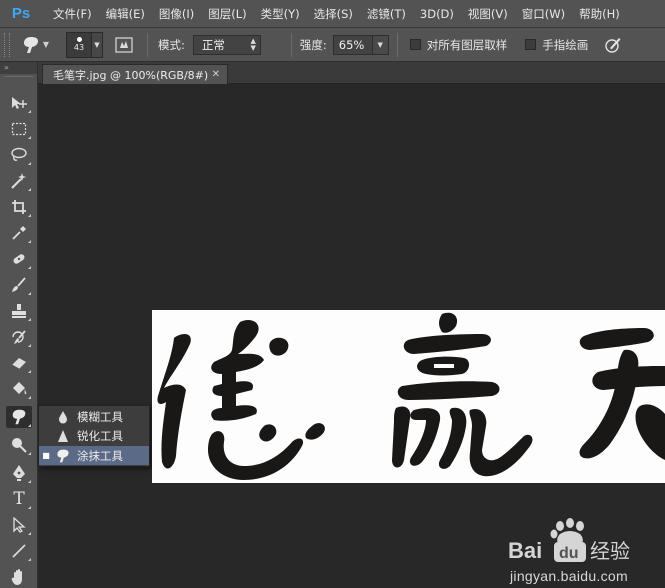 This screenshot has width=665, height=588. What do you see at coordinates (227, 14) in the screenshot?
I see `menu-layer: 图层(L)` at bounding box center [227, 14].